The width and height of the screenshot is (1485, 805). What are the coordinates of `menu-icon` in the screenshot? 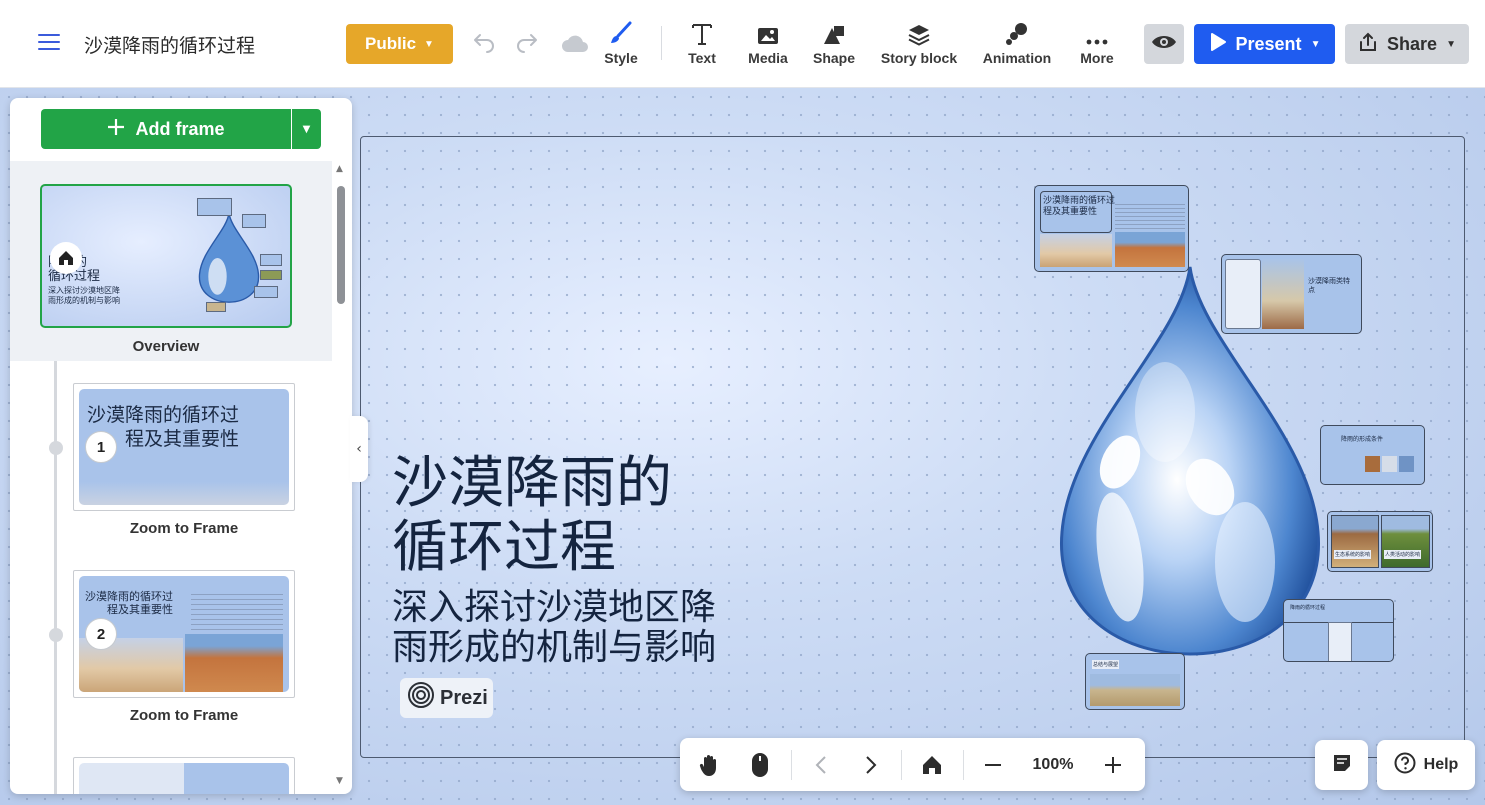 It's located at (49, 43).